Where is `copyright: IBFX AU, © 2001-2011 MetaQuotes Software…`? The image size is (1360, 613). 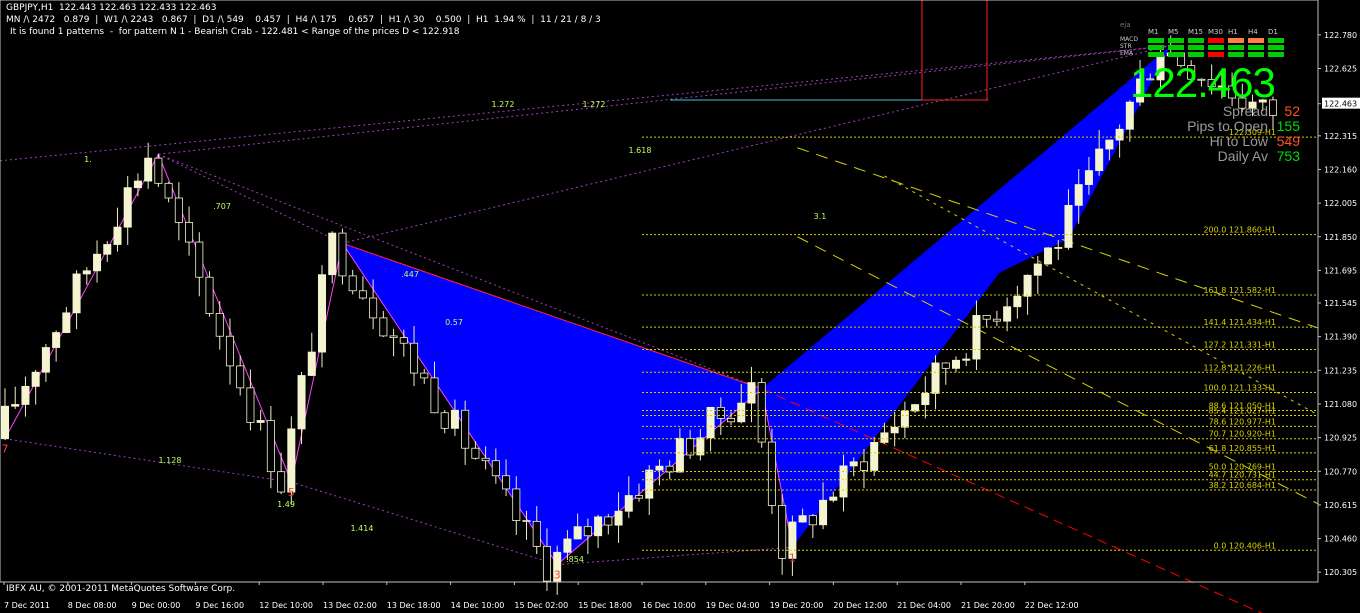
copyright: IBFX AU, © 2001-2011 MetaQuotes Software… is located at coordinates (121, 589).